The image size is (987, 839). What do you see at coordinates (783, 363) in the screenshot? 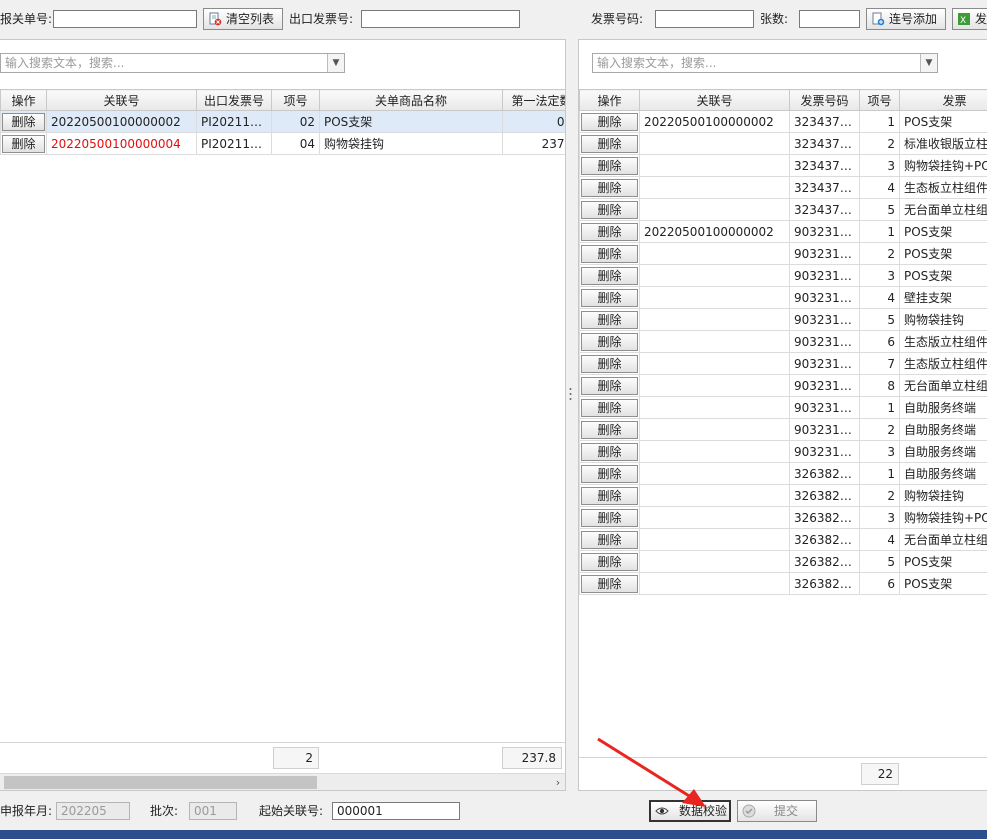
I see `table-row: 删除 90323178 7 生态版立柱组件` at bounding box center [783, 363].